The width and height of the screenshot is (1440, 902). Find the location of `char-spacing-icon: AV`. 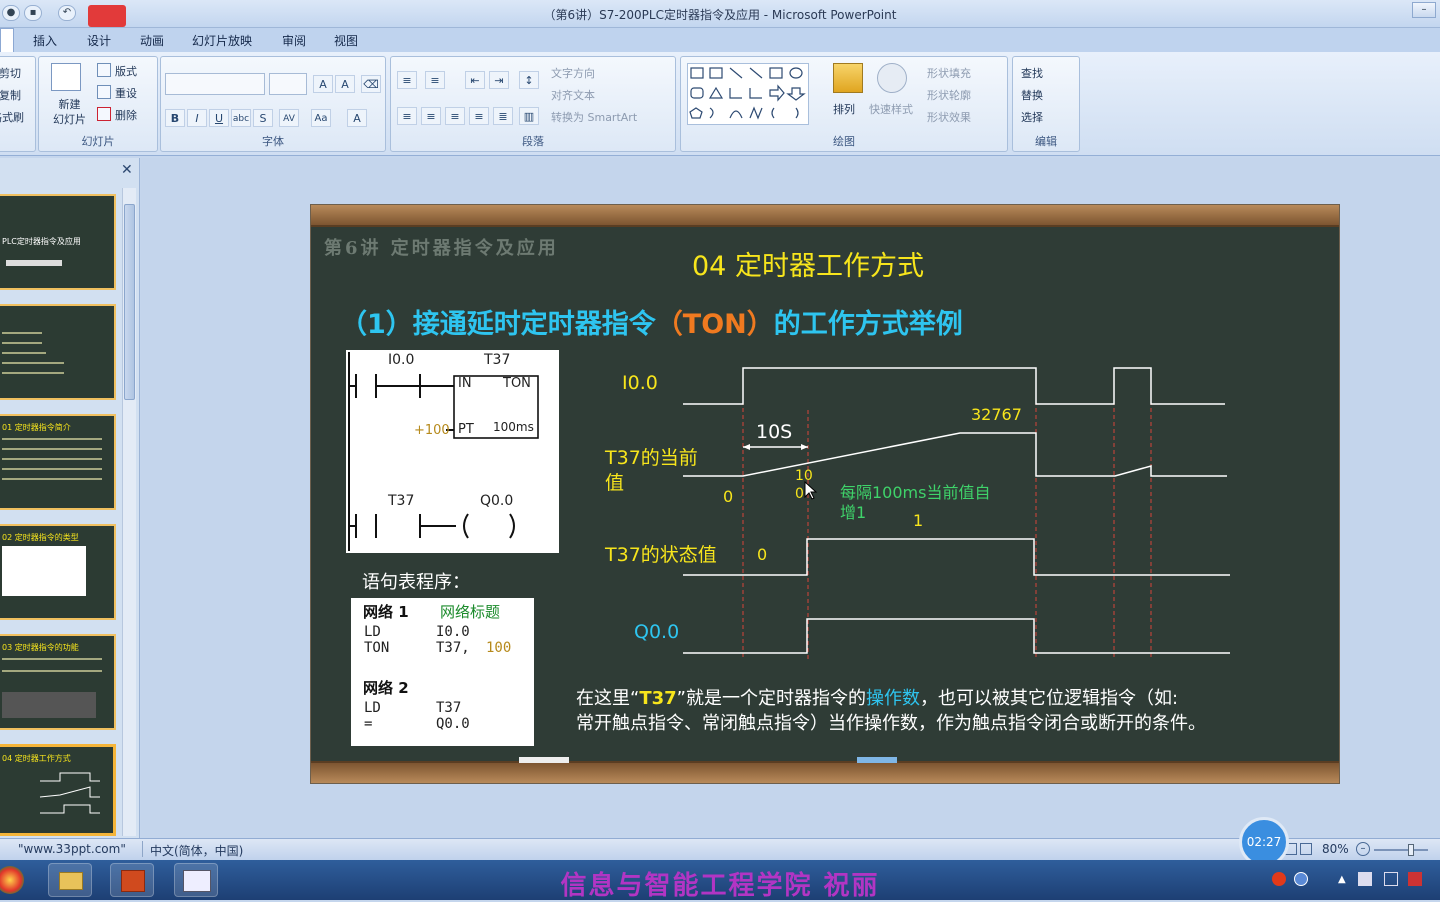

char-spacing-icon: AV is located at coordinates (289, 118).